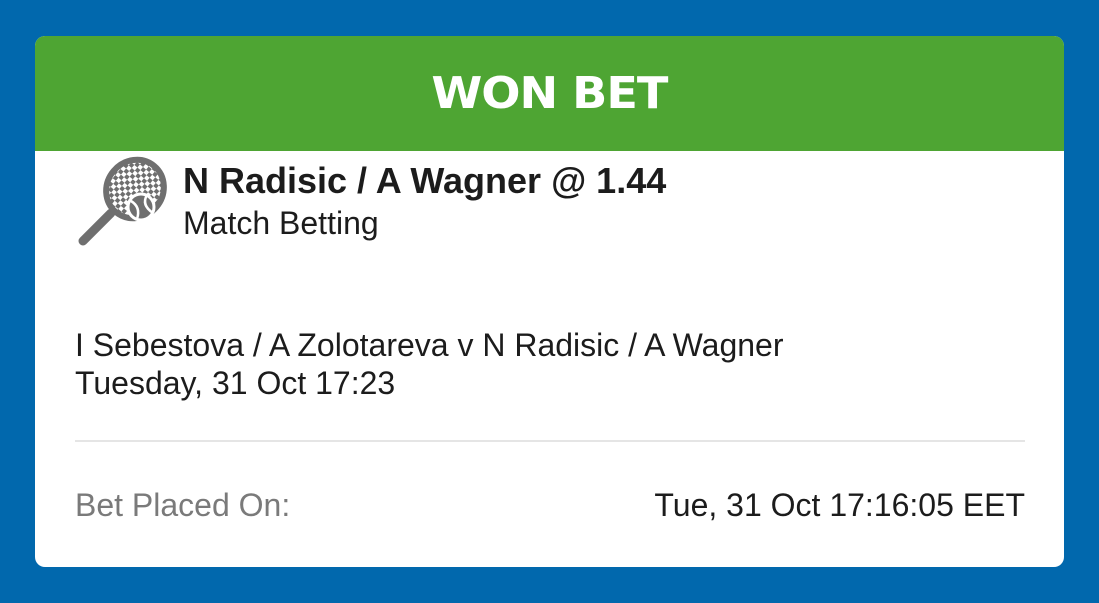 The image size is (1099, 603). Describe the element at coordinates (425, 180) in the screenshot. I see `selection-title: N Radisic / A Wagner @ 1.44` at that location.